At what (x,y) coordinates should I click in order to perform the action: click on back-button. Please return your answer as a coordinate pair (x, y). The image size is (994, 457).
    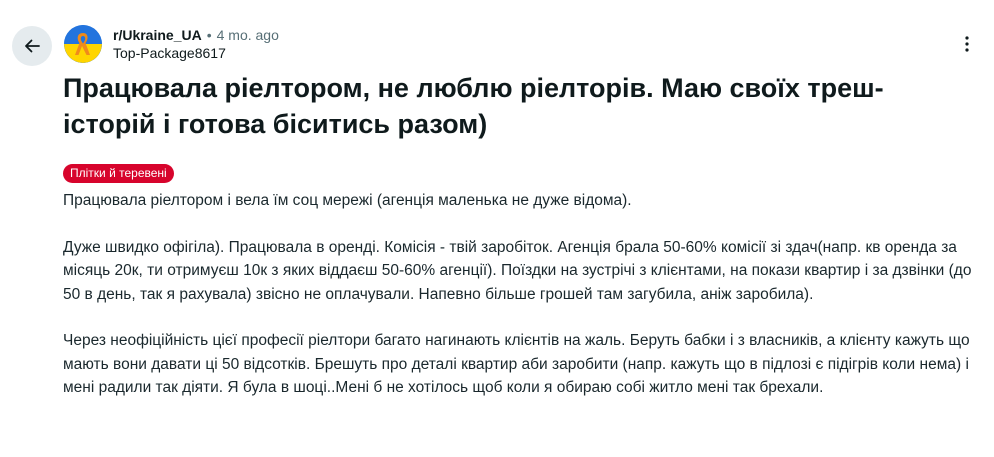
    Looking at the image, I should click on (32, 46).